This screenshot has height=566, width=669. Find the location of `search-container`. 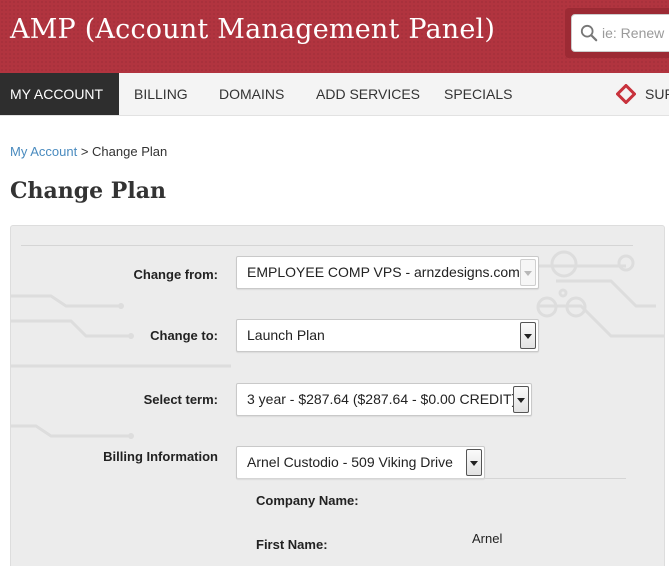

search-container is located at coordinates (617, 33).